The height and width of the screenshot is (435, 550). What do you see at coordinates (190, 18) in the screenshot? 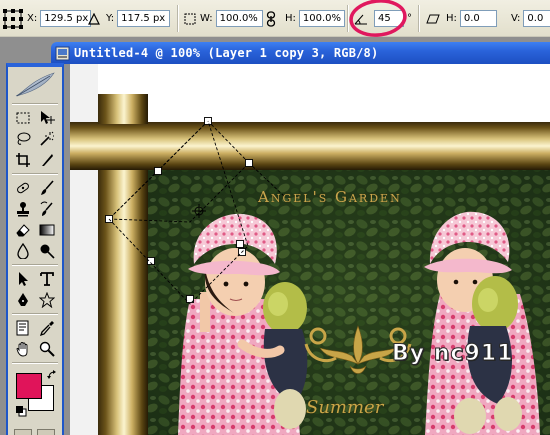
I see `resize-handle-icon` at bounding box center [190, 18].